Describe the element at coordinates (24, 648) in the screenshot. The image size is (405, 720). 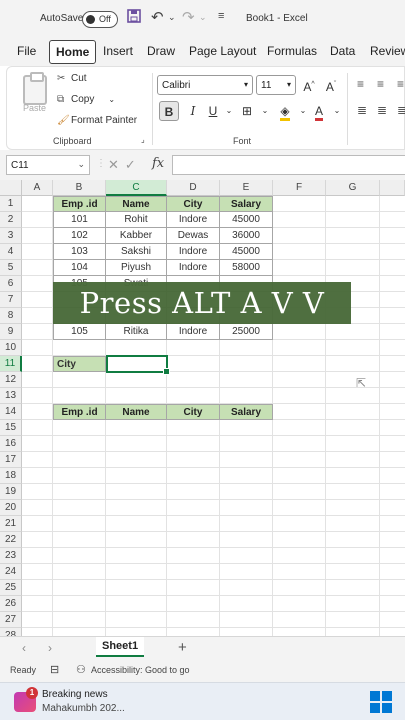
I see `sheet-prev-icon: ‹` at that location.